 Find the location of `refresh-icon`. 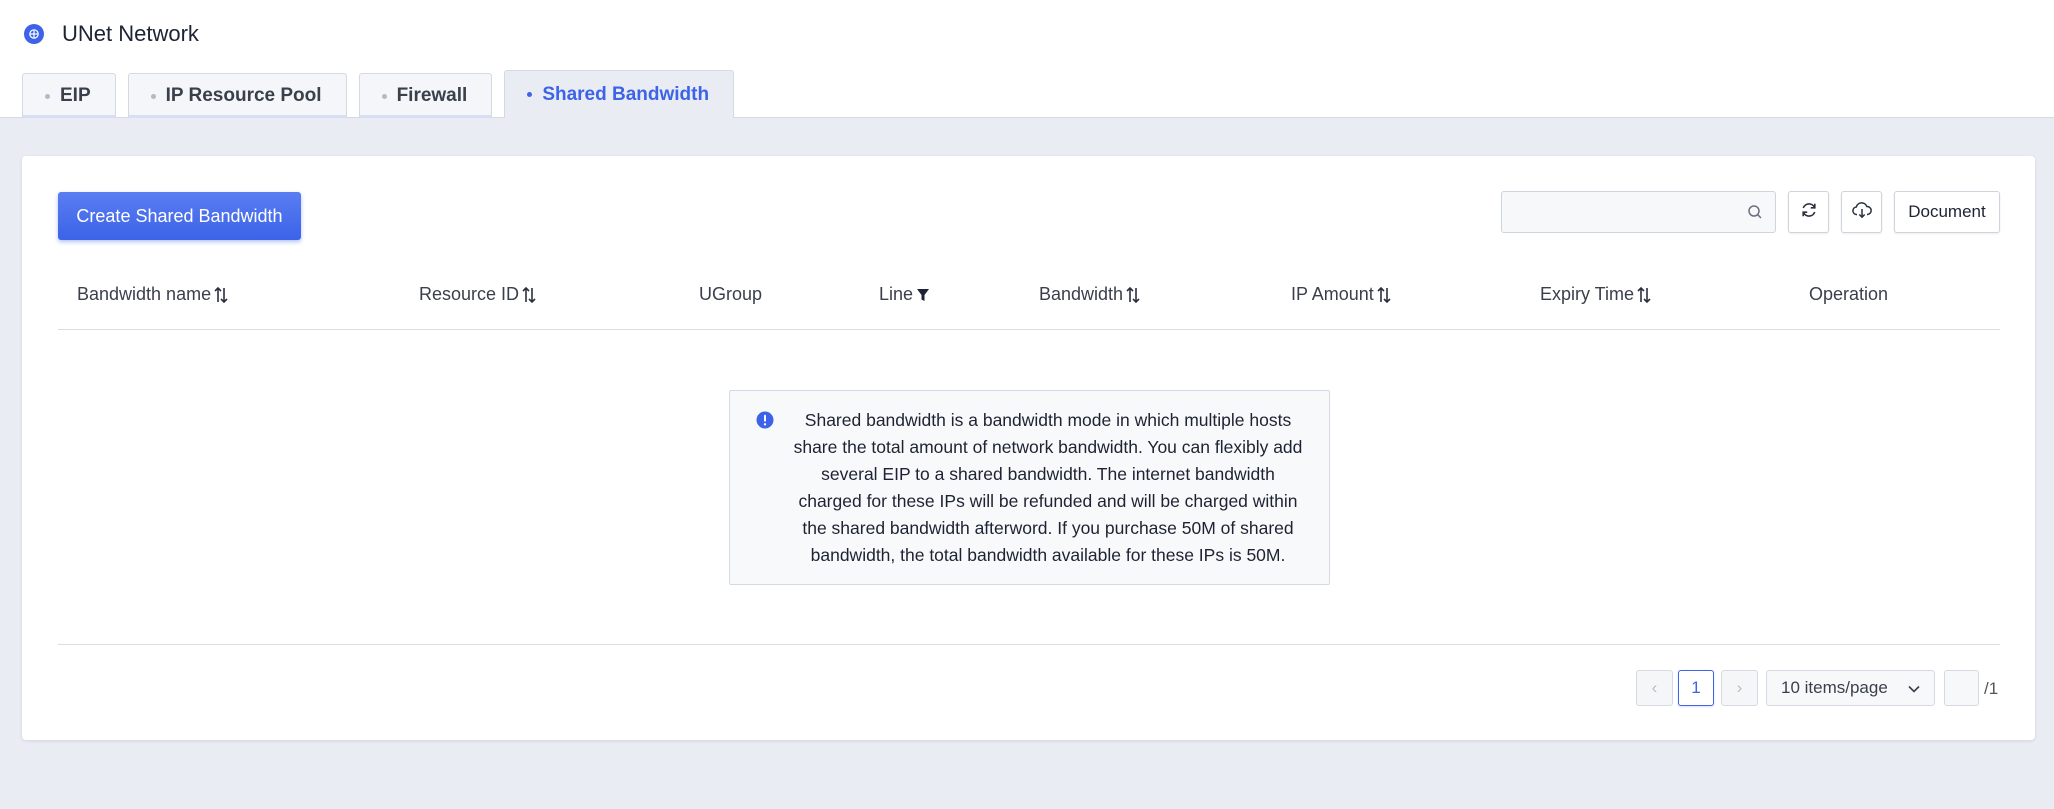

refresh-icon is located at coordinates (1809, 212).